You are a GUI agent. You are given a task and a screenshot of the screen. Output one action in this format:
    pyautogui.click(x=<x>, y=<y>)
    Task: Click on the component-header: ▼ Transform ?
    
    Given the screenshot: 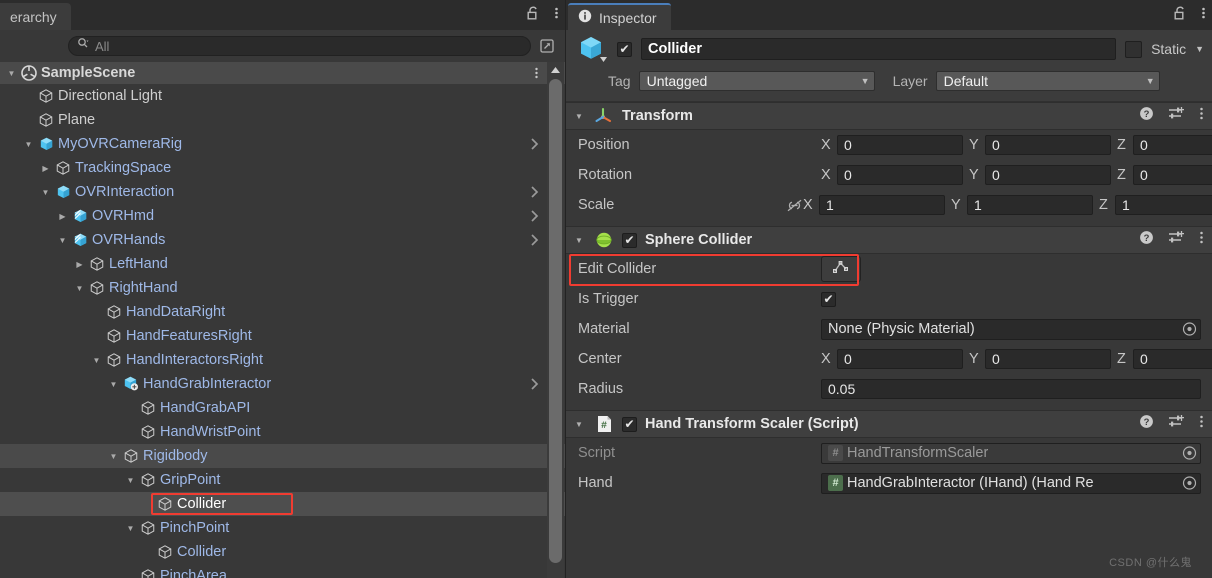 What is the action you would take?
    pyautogui.click(x=889, y=116)
    